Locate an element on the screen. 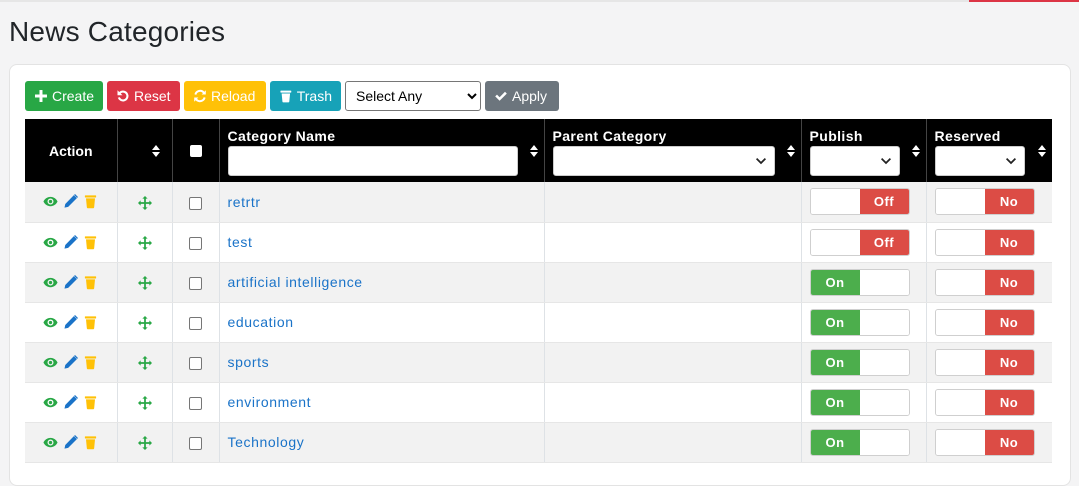 Image resolution: width=1079 pixels, height=486 pixels. undo-icon is located at coordinates (123, 96).